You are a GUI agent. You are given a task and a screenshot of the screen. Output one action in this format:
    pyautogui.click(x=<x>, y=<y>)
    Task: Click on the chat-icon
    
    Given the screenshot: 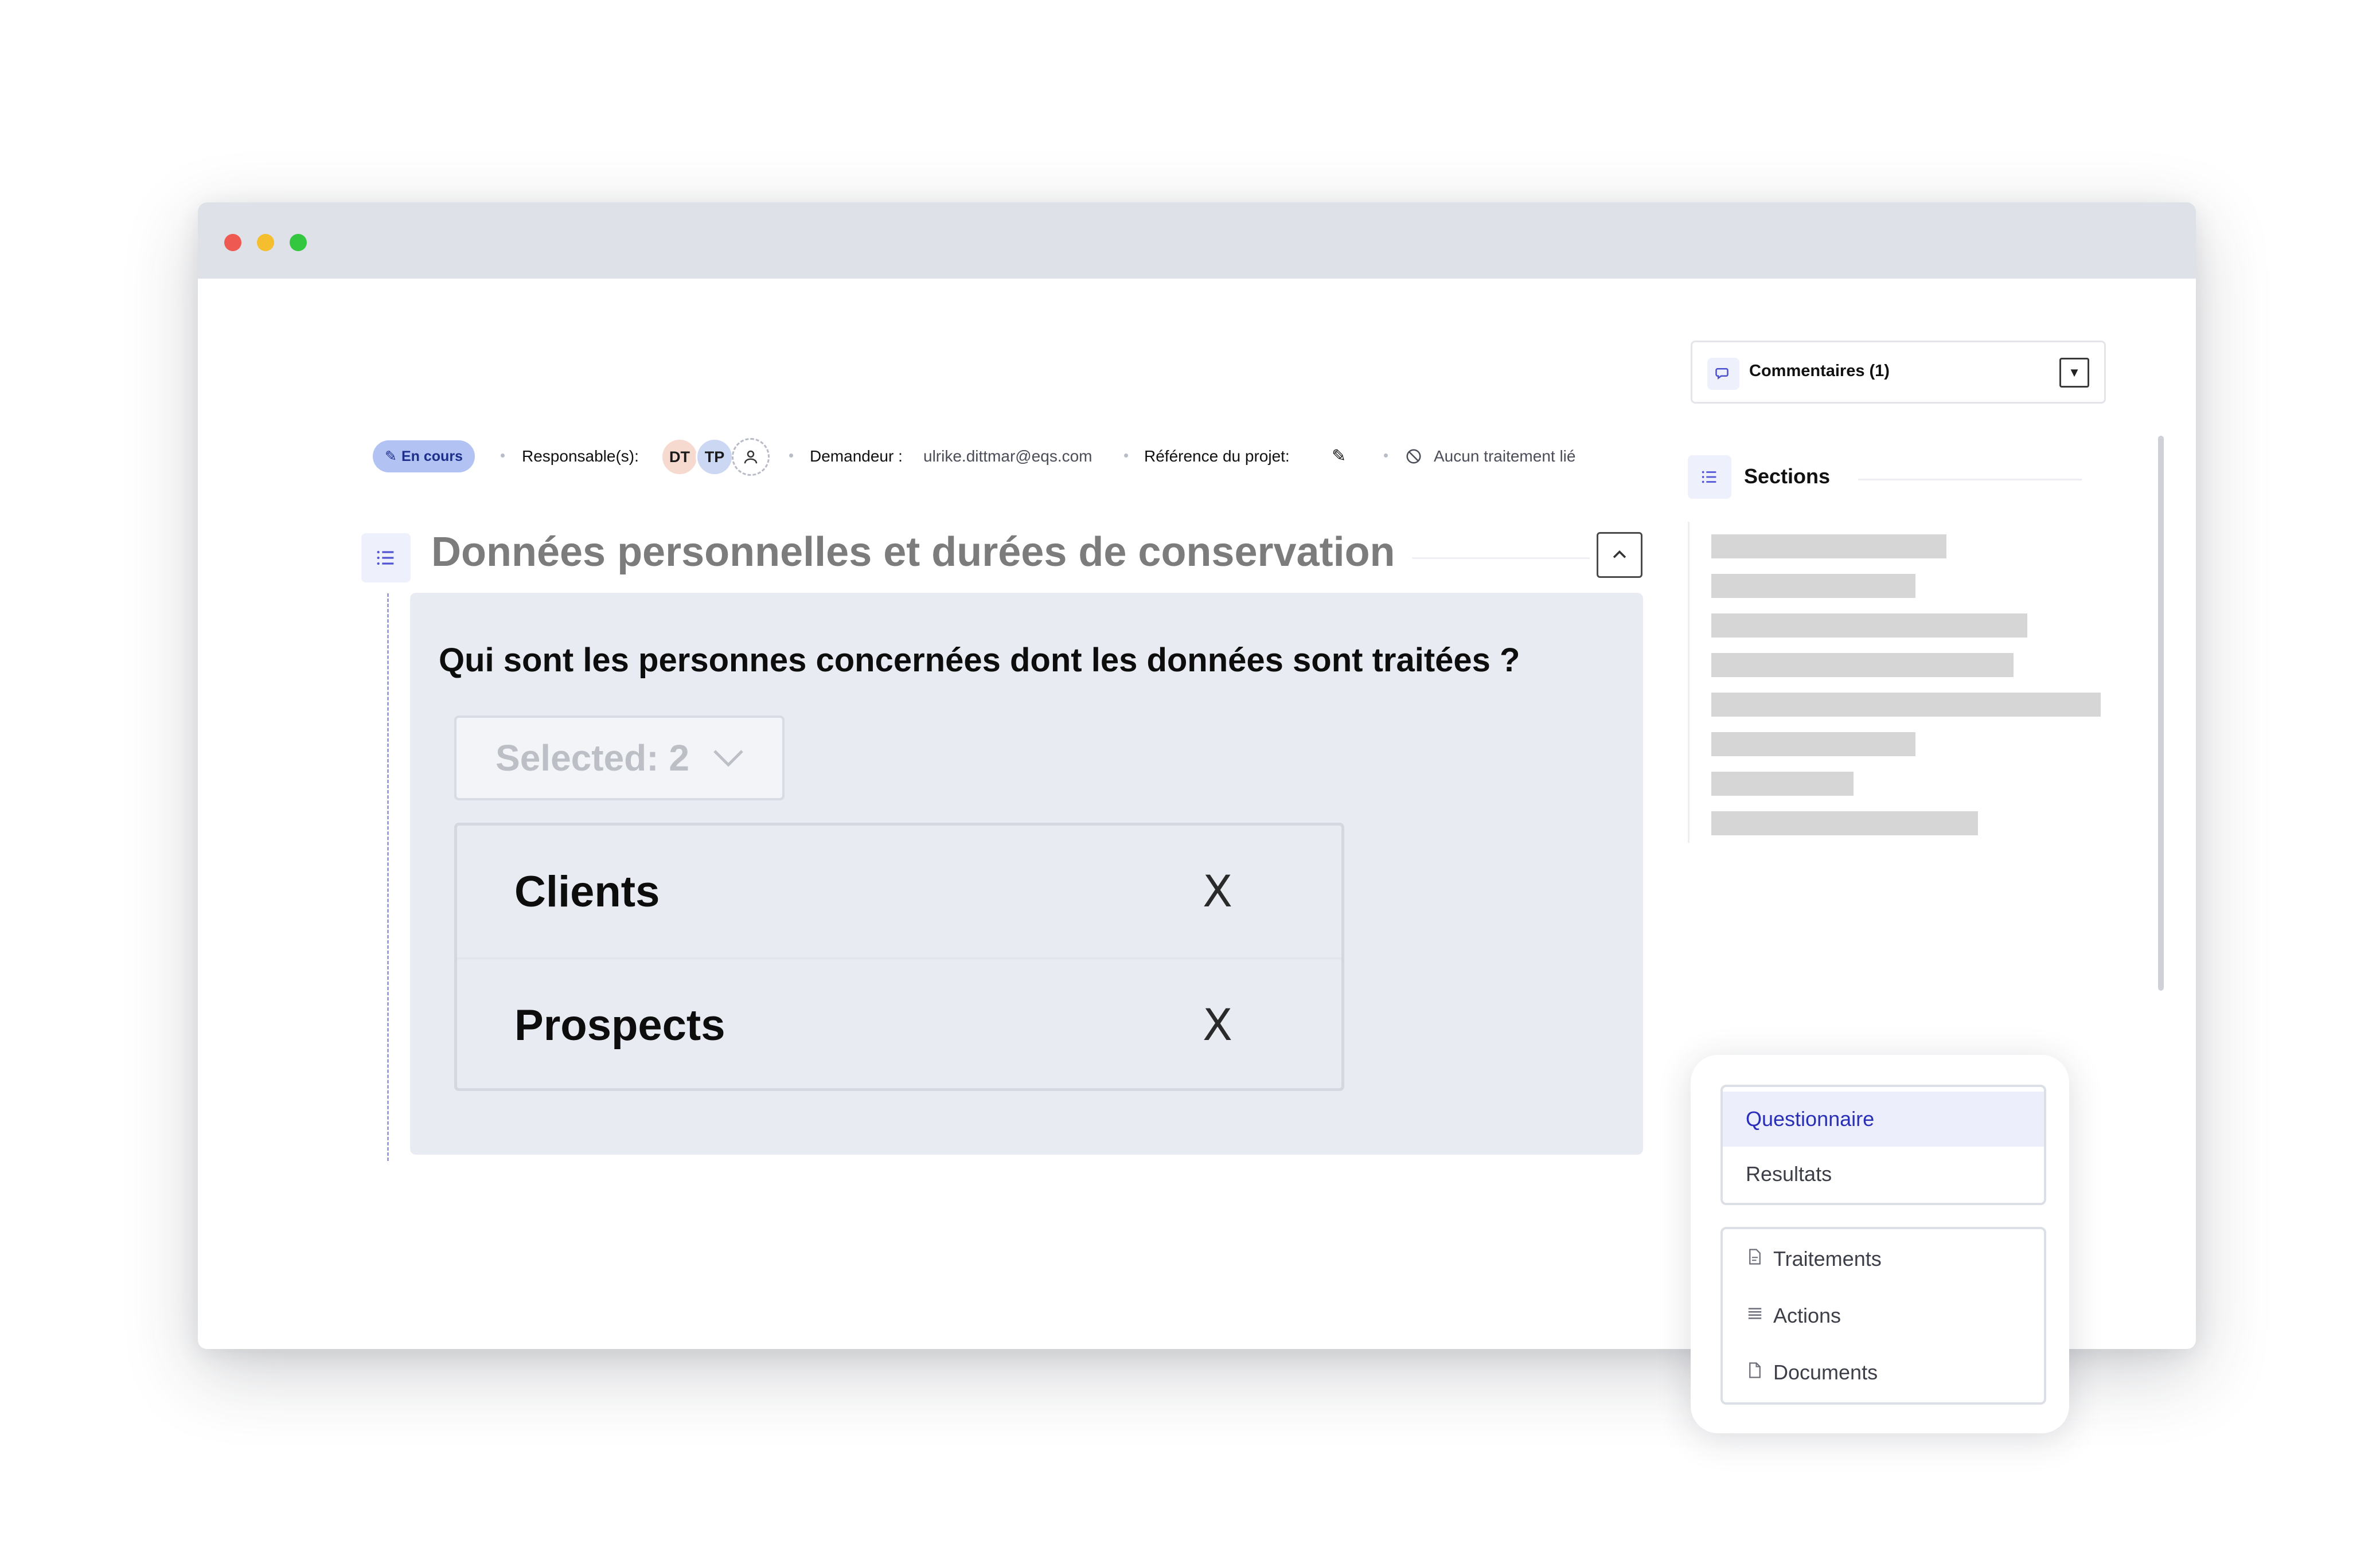 What is the action you would take?
    pyautogui.click(x=1723, y=374)
    